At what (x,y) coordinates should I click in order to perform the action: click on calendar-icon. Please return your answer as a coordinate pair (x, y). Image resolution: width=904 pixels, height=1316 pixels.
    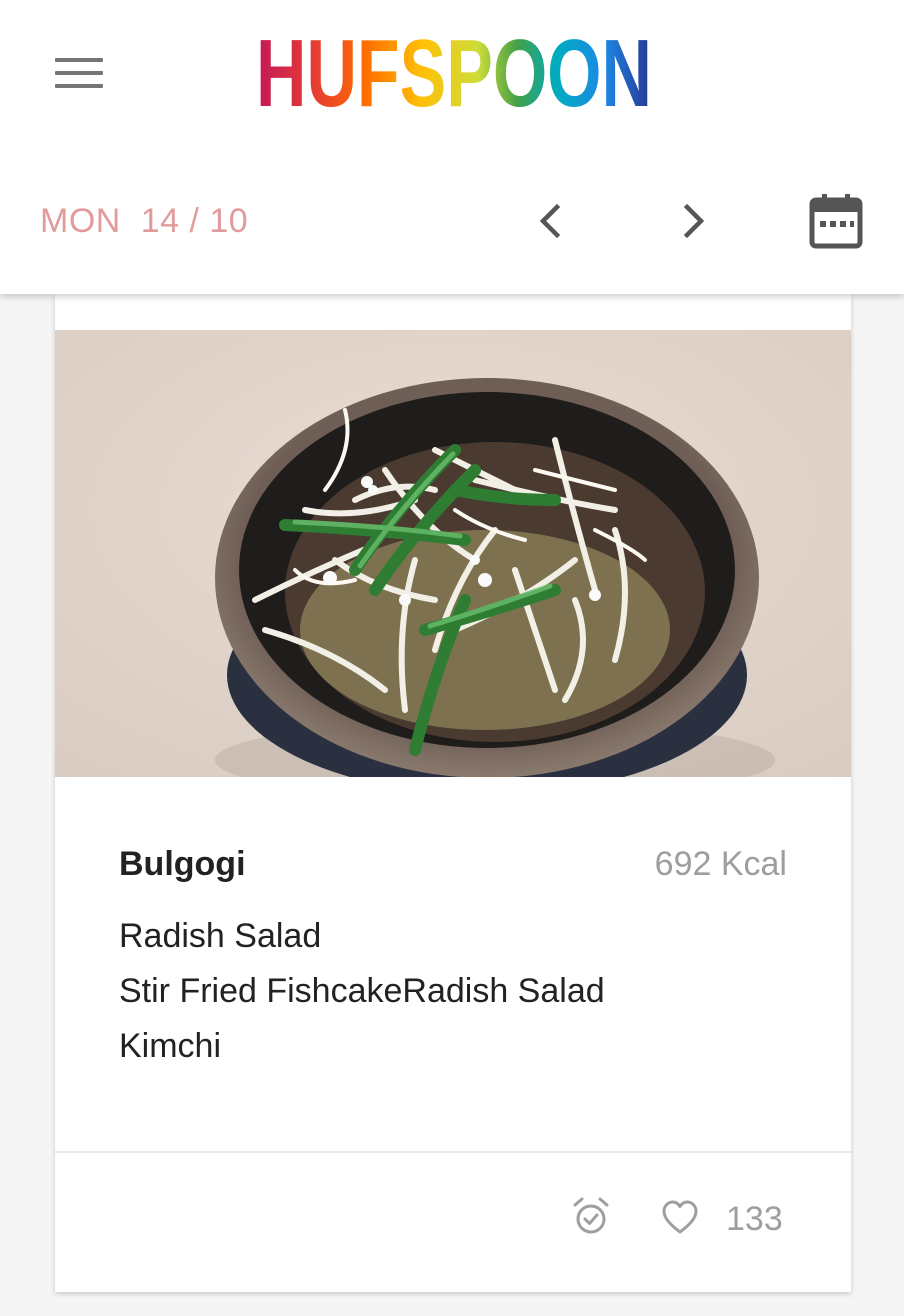
    Looking at the image, I should click on (836, 221).